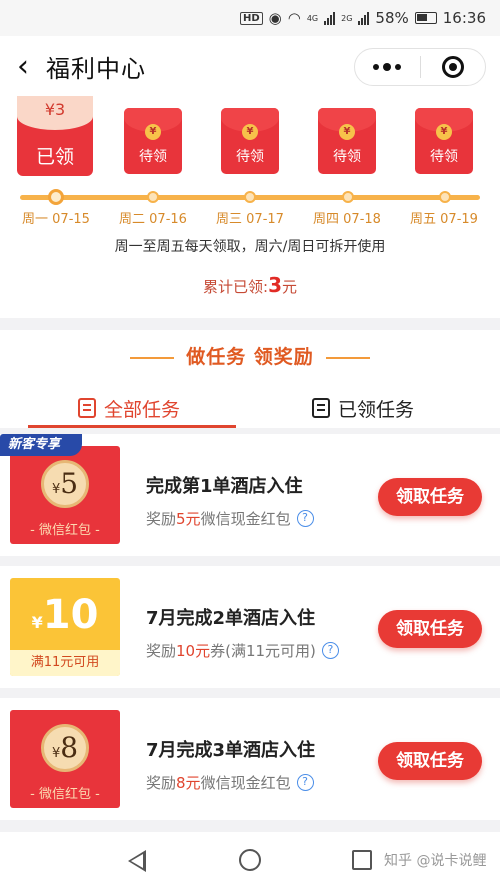 The height and width of the screenshot is (888, 500). Describe the element at coordinates (56, 197) in the screenshot. I see `day-dot-mon` at that location.